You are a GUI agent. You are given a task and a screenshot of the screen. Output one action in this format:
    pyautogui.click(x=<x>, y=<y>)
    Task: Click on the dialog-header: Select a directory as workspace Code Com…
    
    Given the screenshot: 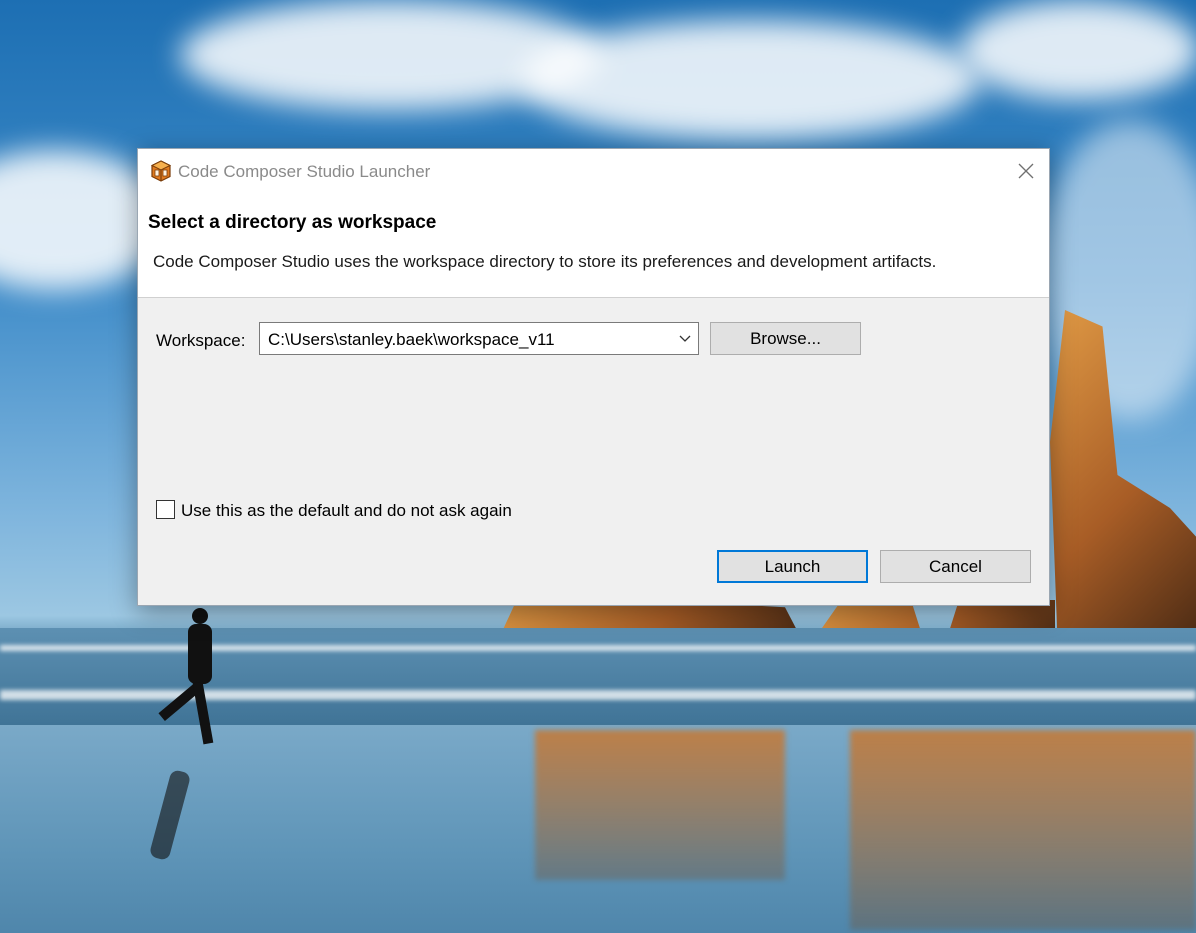 What is the action you would take?
    pyautogui.click(x=593, y=246)
    